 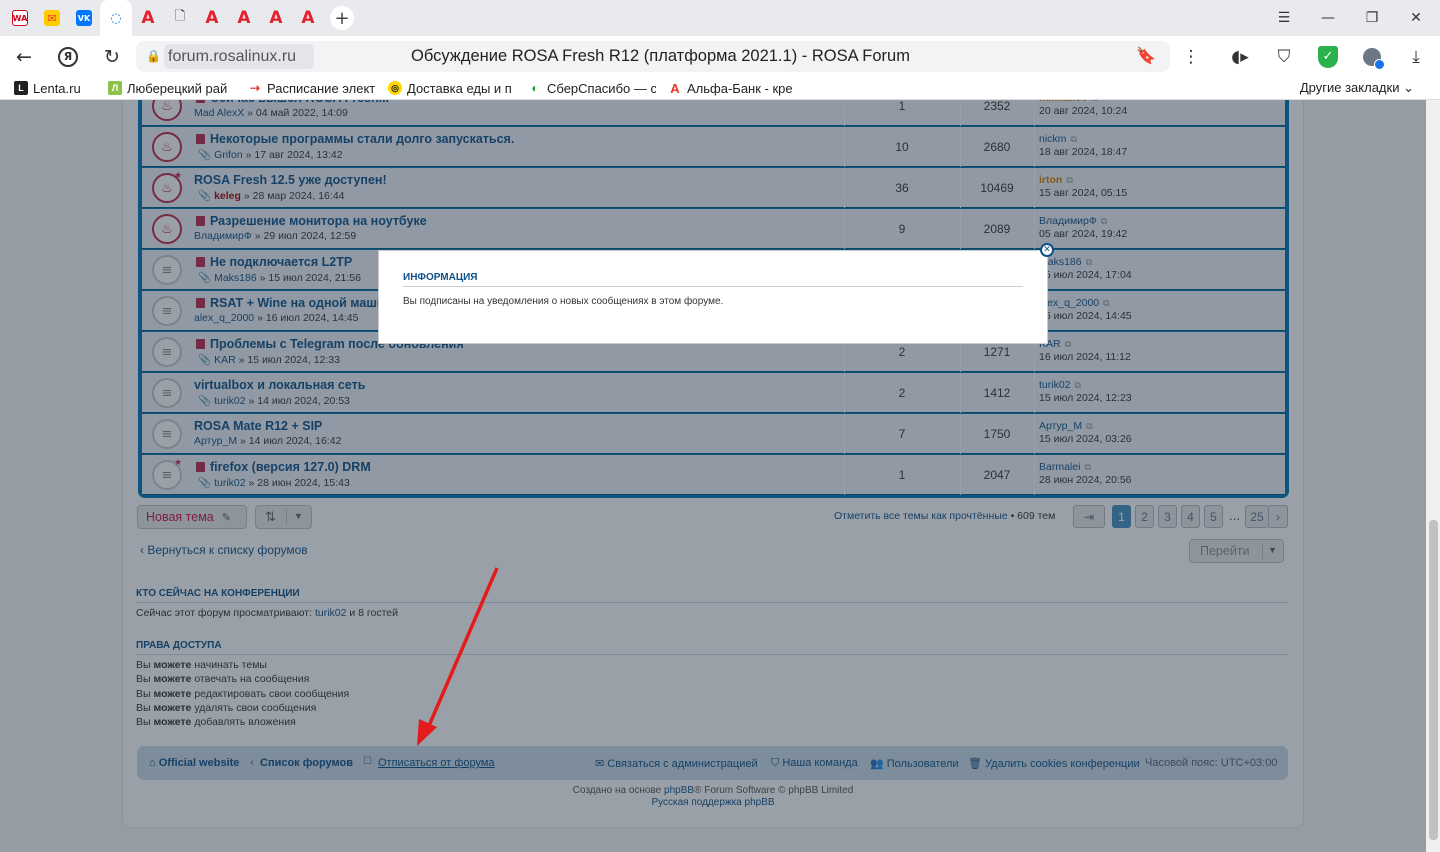 What do you see at coordinates (1416, 18) in the screenshot?
I see `close-window-icon: ✕` at bounding box center [1416, 18].